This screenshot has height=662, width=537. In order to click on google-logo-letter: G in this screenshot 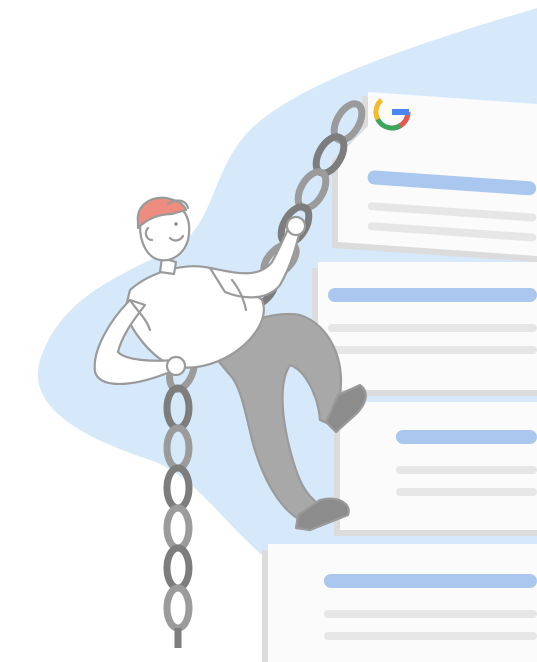, I will do `click(10, 3)`.